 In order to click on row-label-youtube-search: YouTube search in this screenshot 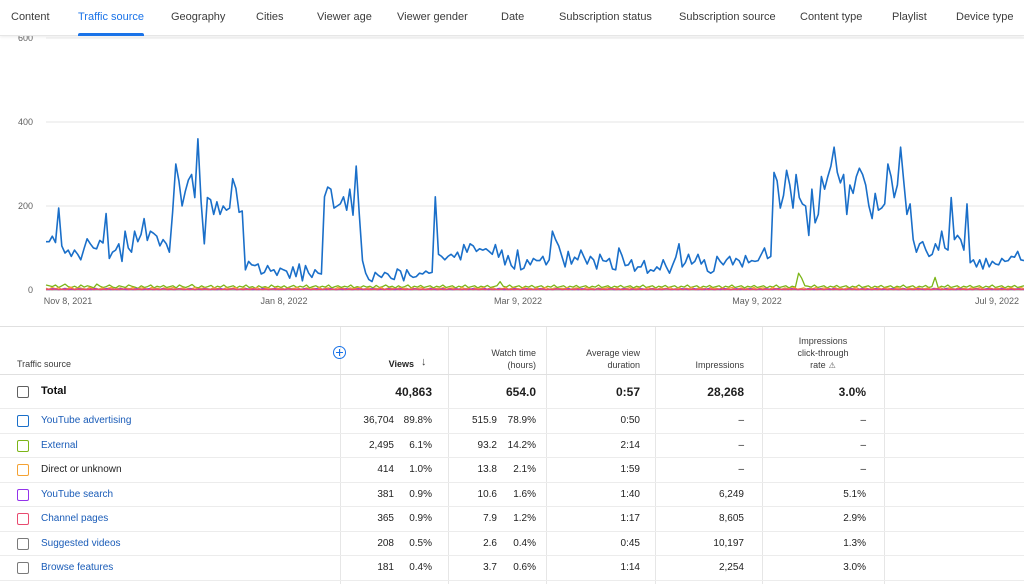, I will do `click(77, 494)`.